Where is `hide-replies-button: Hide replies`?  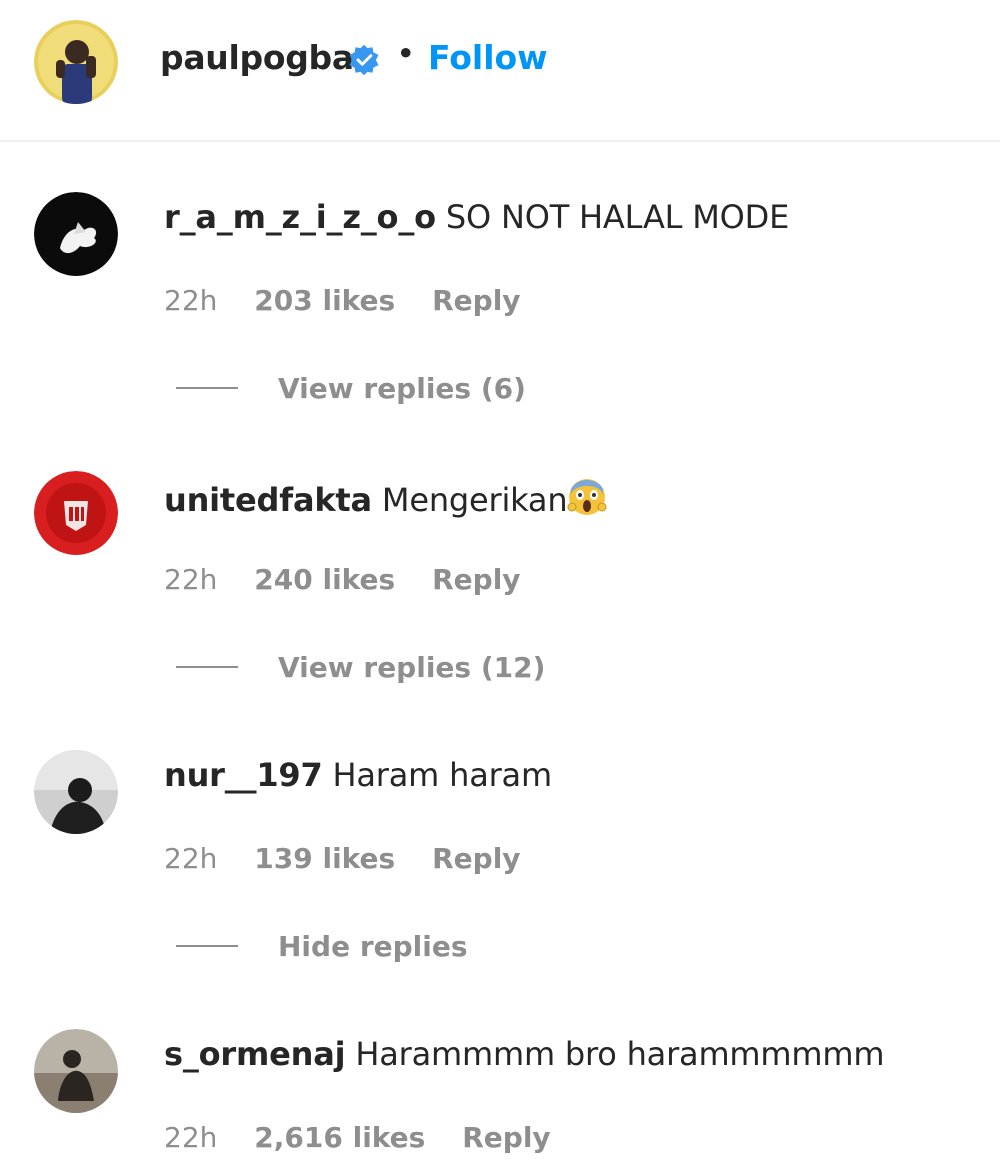
hide-replies-button: Hide replies is located at coordinates (322, 946).